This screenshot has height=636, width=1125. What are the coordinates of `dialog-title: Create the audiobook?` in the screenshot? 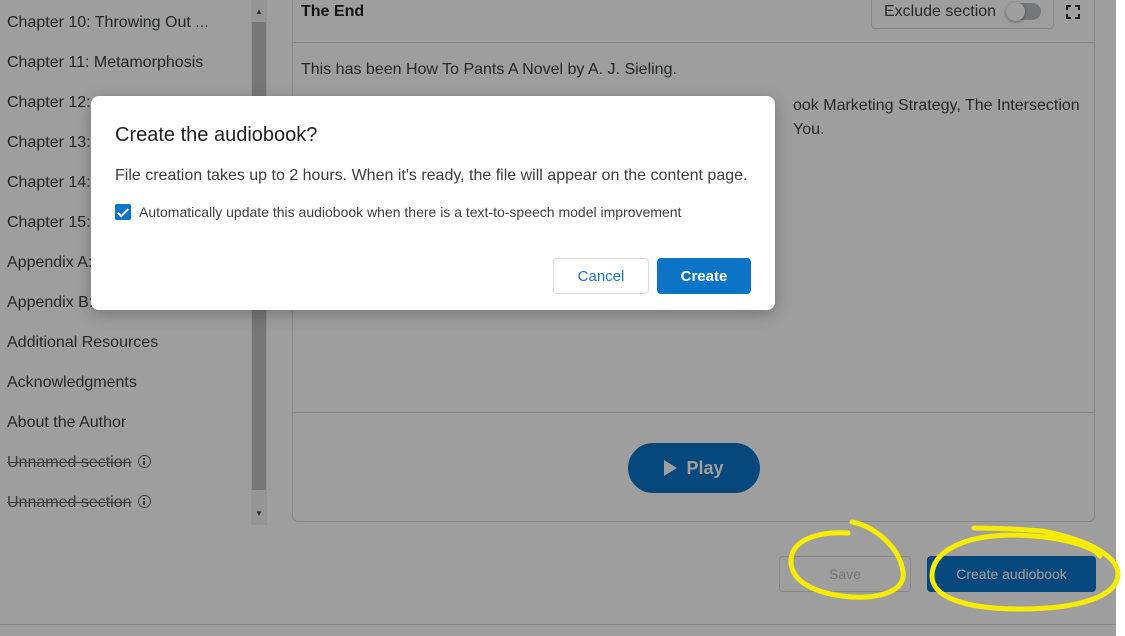 It's located at (216, 135).